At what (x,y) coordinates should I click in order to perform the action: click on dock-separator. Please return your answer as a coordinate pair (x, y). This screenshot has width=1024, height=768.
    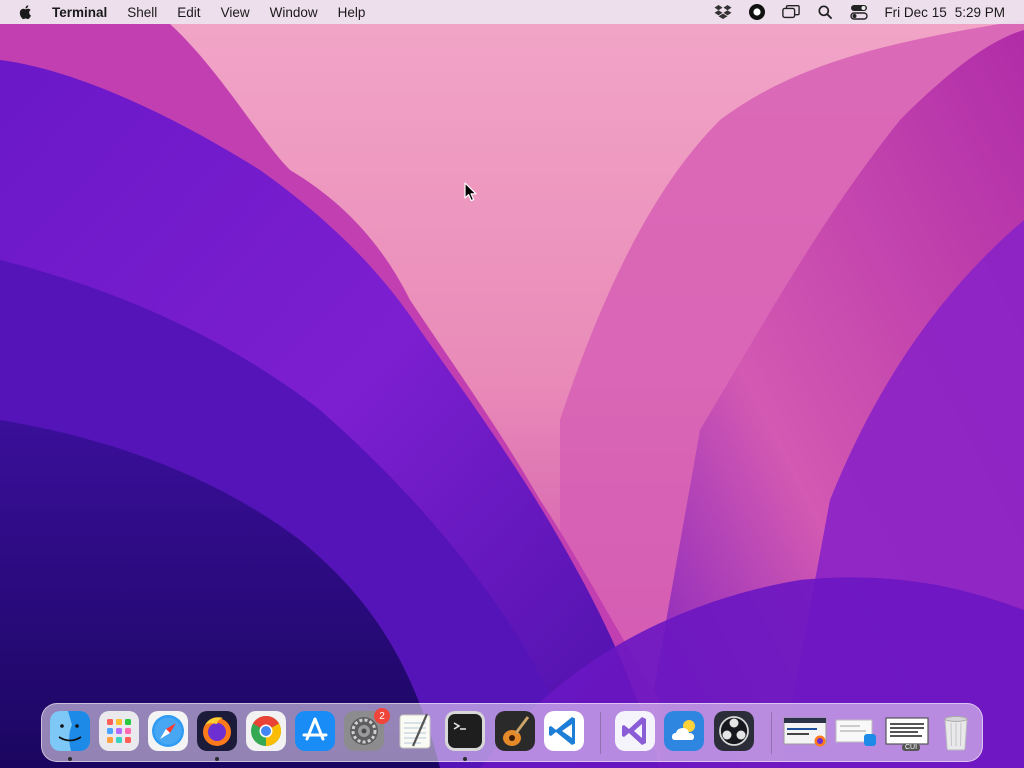
    Looking at the image, I should click on (600, 733).